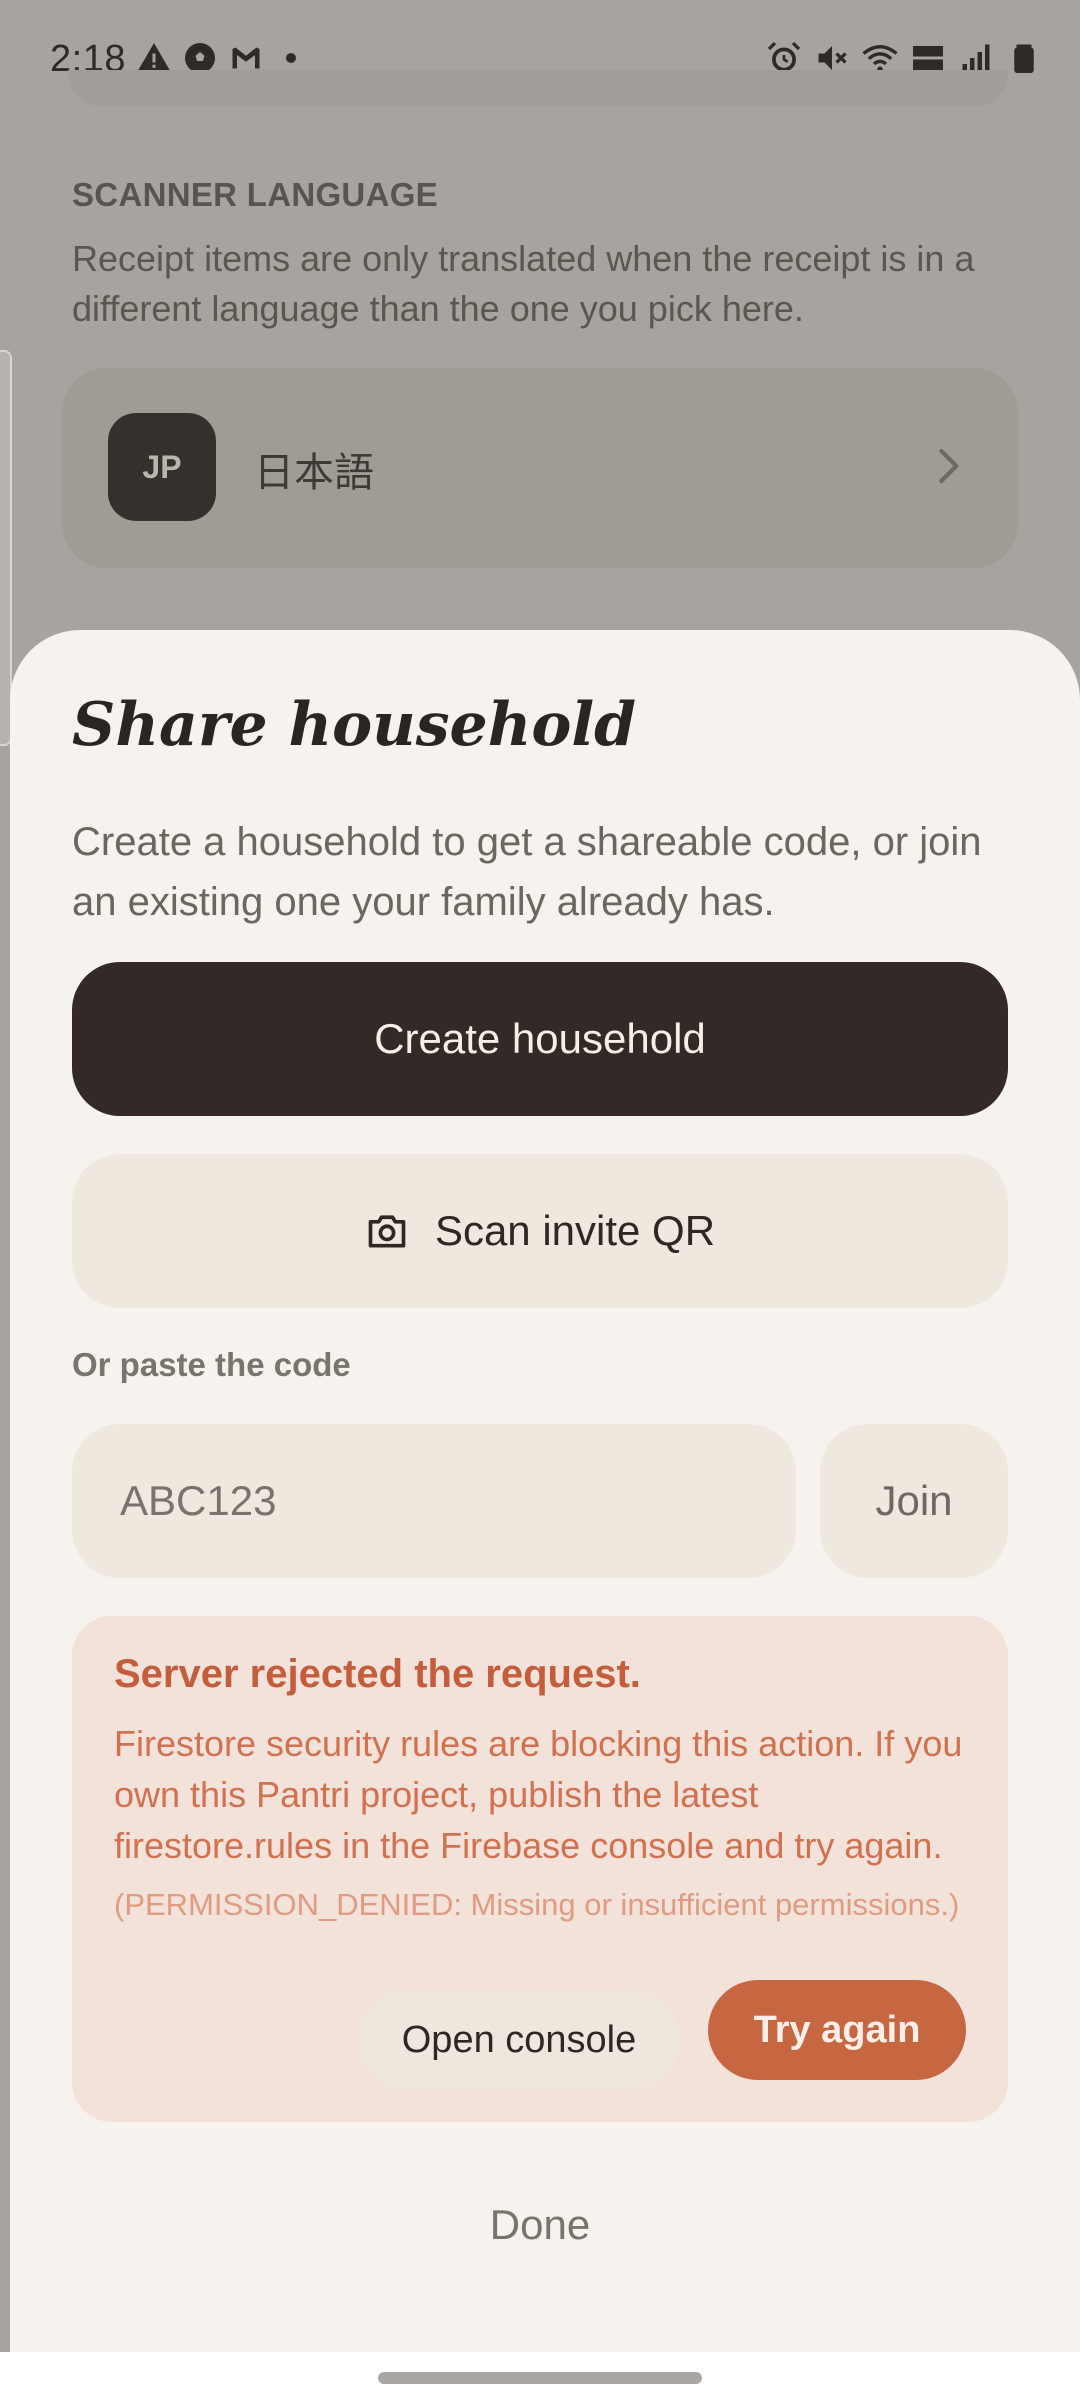 This screenshot has width=1080, height=2400. I want to click on open-console-button: Open console, so click(519, 2040).